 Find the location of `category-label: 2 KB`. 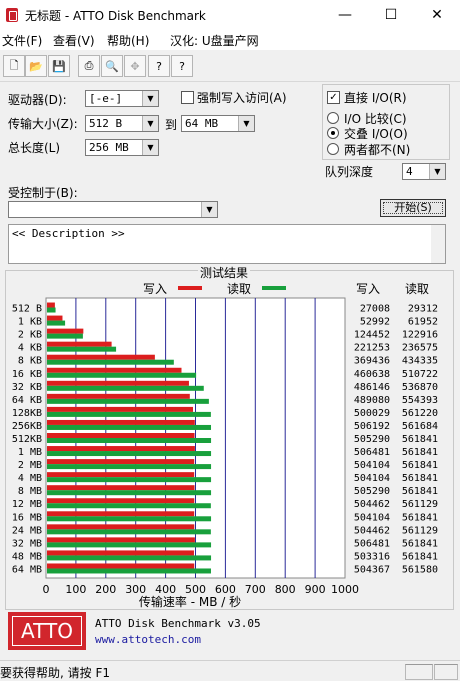

category-label: 2 KB is located at coordinates (30, 335).